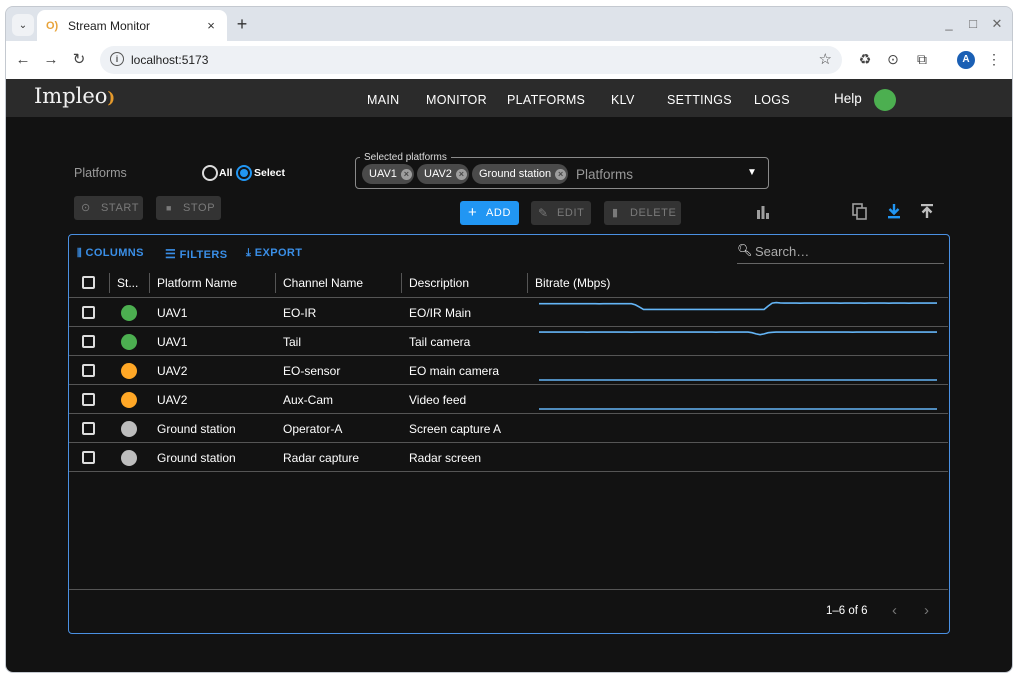 The image size is (1024, 681). Describe the element at coordinates (197, 283) in the screenshot. I see `header-platform-name: Platform Name` at that location.